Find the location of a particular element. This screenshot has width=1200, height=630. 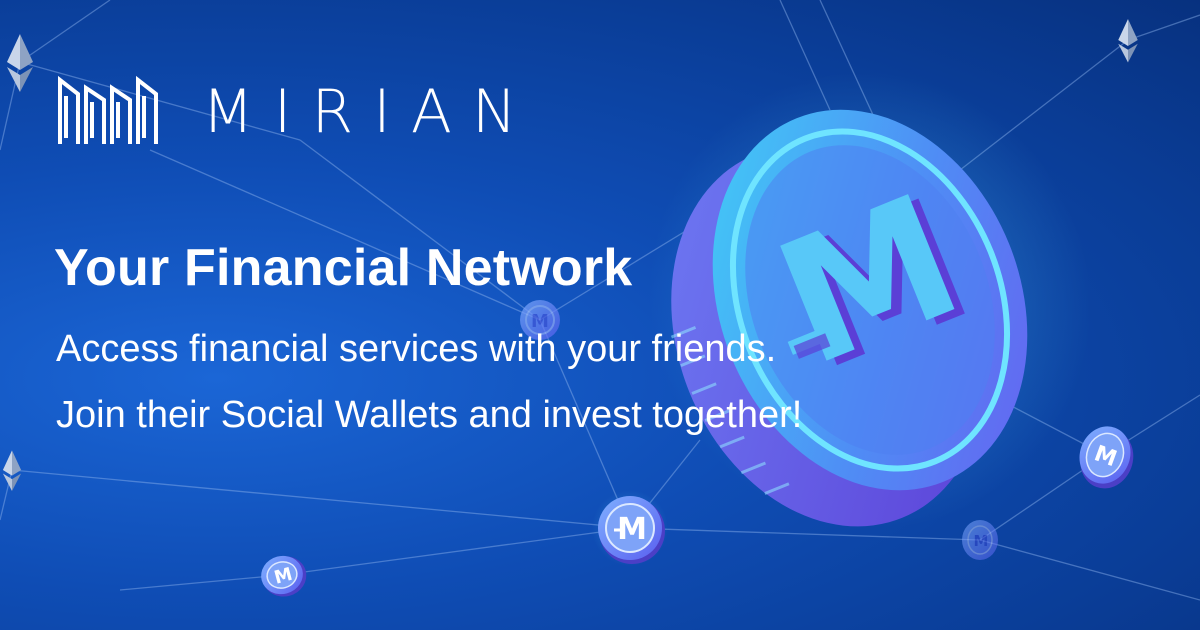

mirian-logo-icon is located at coordinates (108, 109).